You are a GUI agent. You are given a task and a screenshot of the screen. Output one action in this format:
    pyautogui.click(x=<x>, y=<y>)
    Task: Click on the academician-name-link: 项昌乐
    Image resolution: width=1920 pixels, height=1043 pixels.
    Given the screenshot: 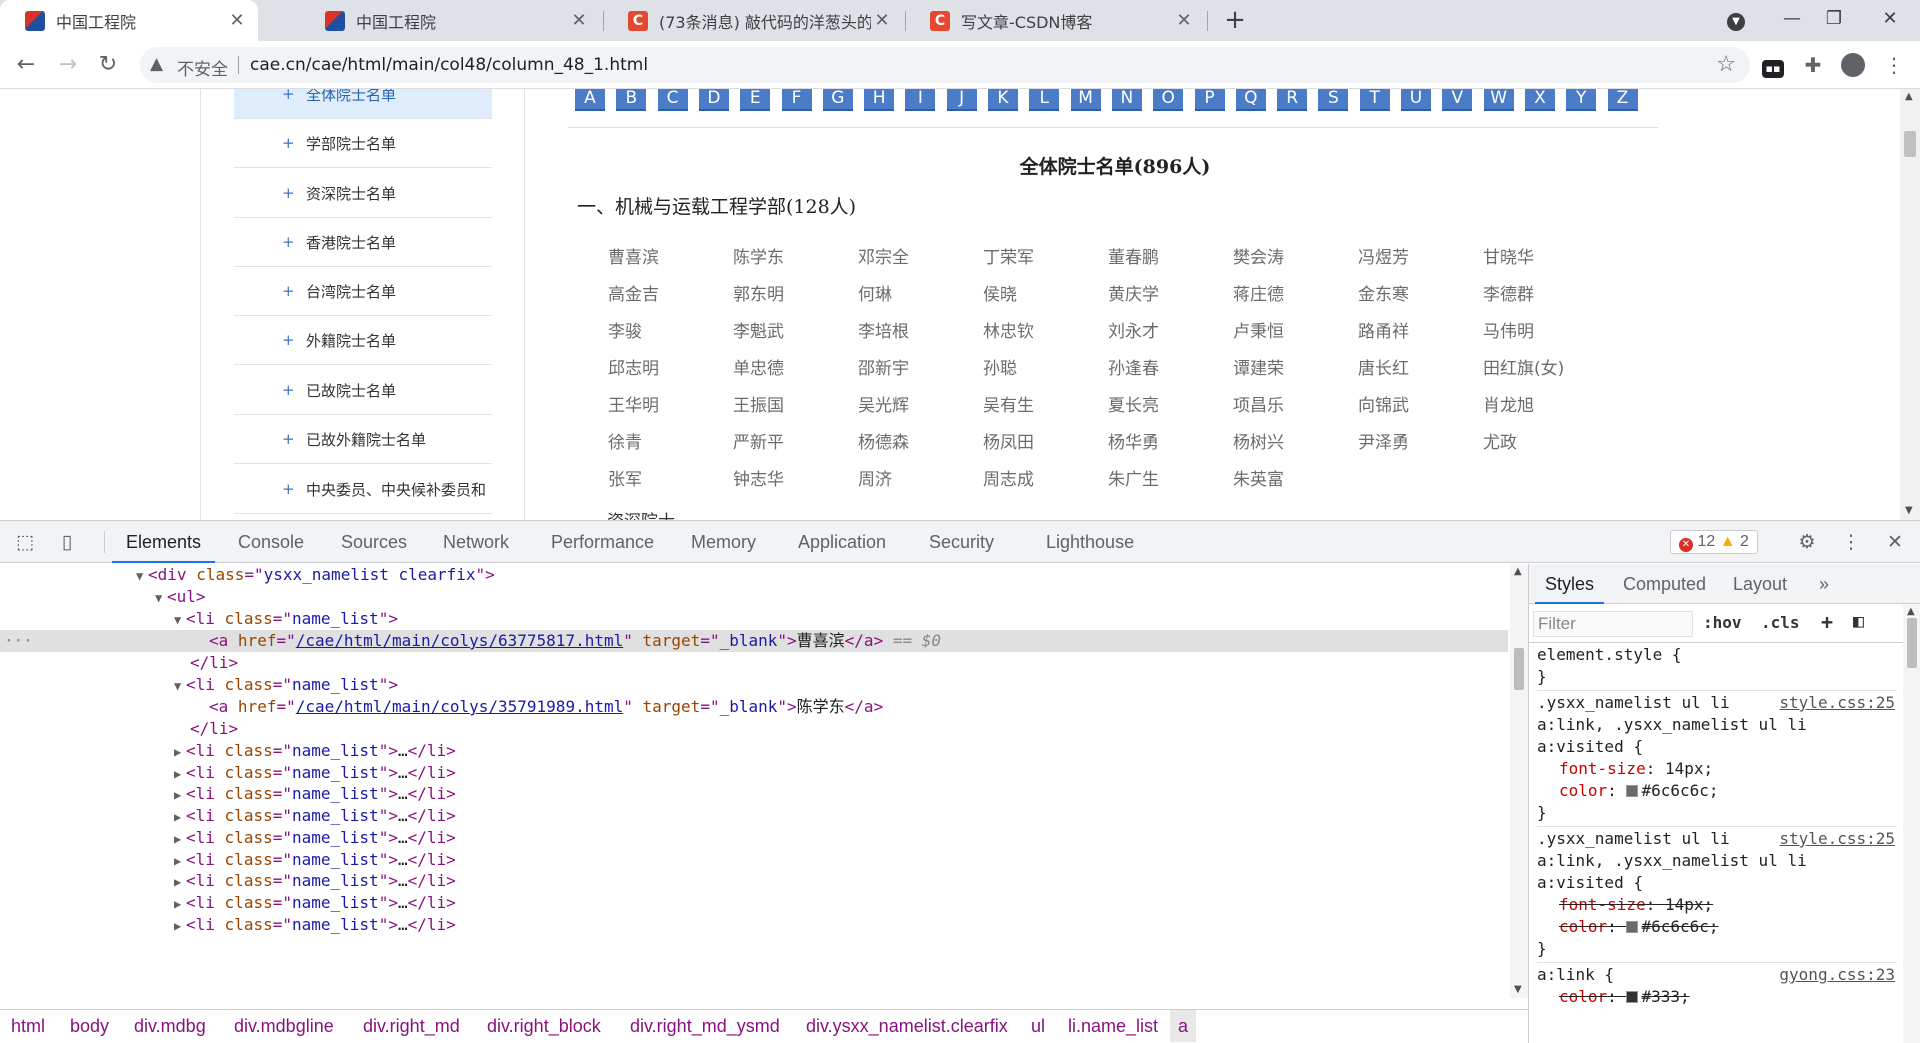 What is the action you would take?
    pyautogui.click(x=1258, y=403)
    